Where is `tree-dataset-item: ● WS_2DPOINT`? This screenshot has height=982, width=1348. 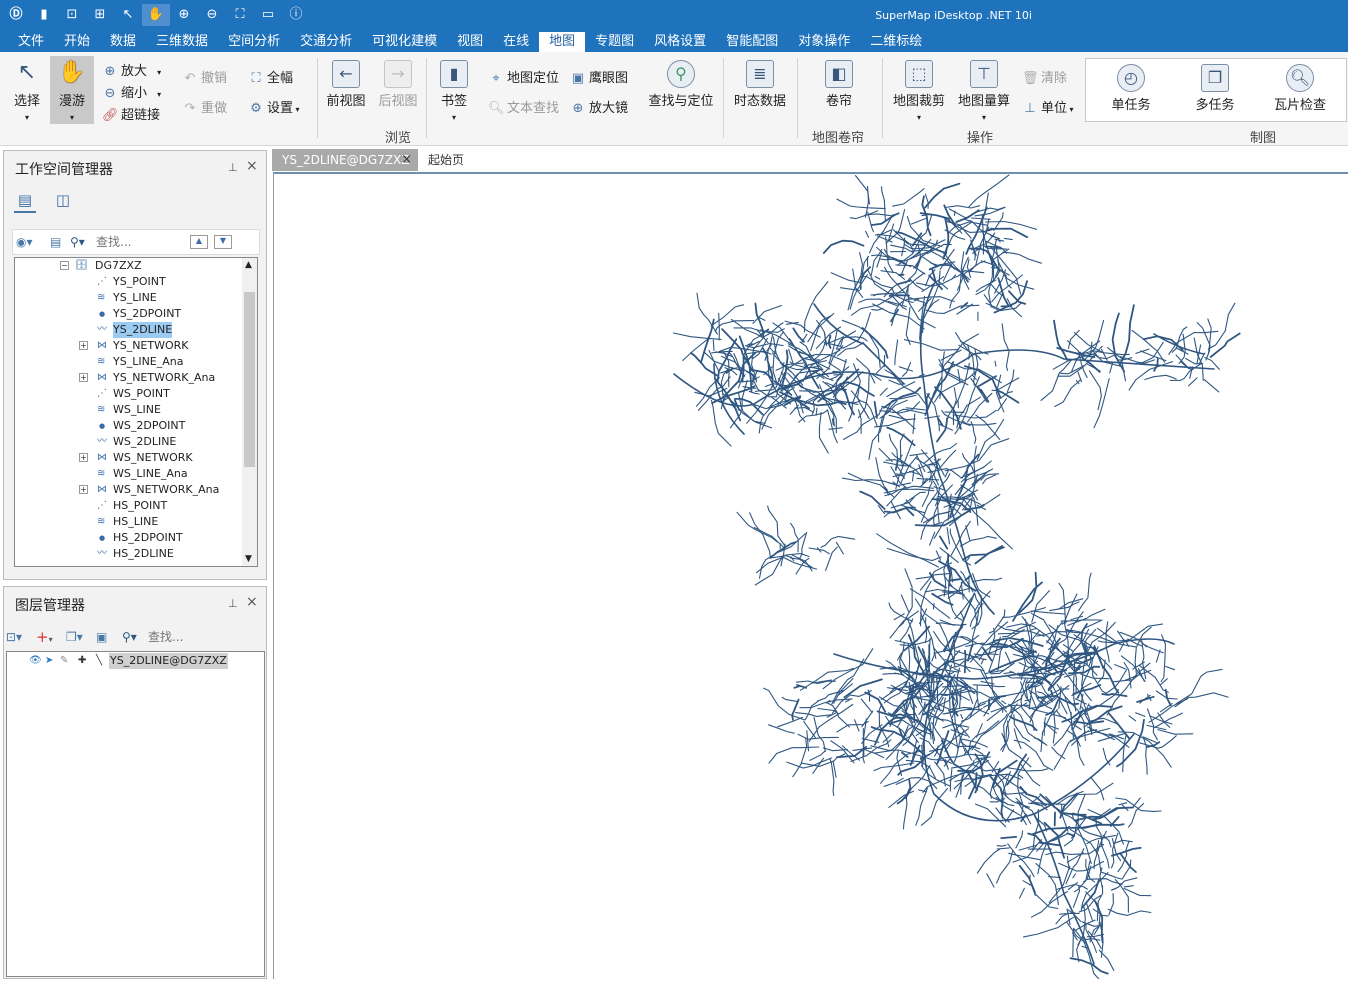
tree-dataset-item: ● WS_2DPOINT is located at coordinates (129, 426).